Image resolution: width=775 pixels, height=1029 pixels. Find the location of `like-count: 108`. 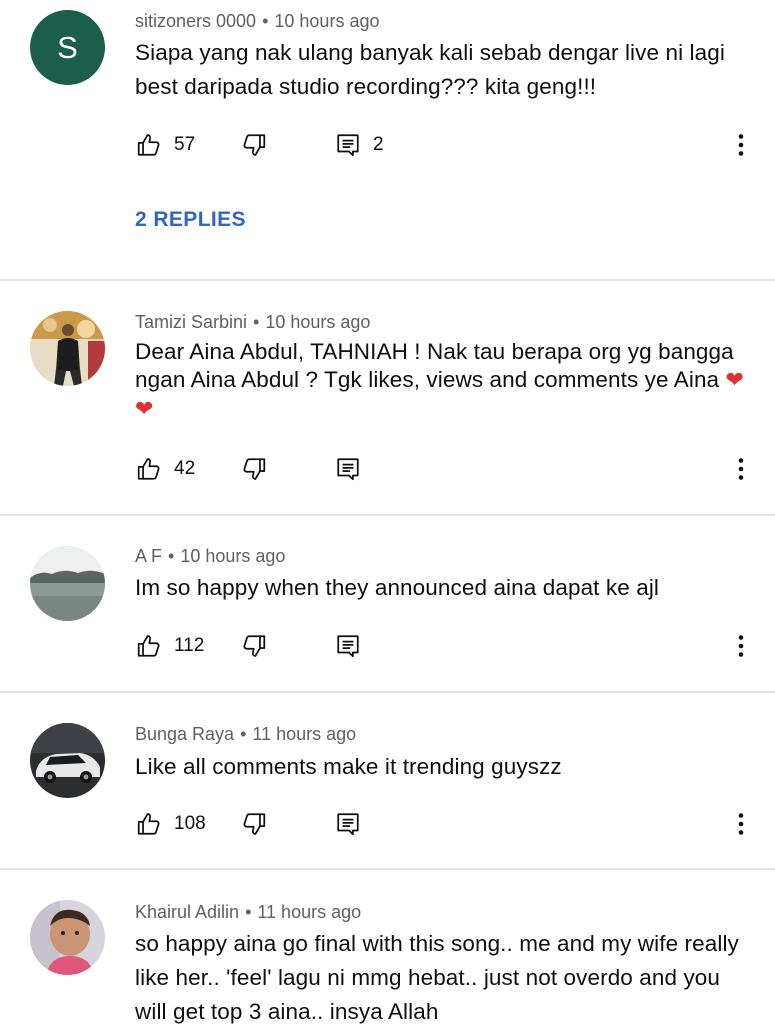

like-count: 108 is located at coordinates (190, 823).